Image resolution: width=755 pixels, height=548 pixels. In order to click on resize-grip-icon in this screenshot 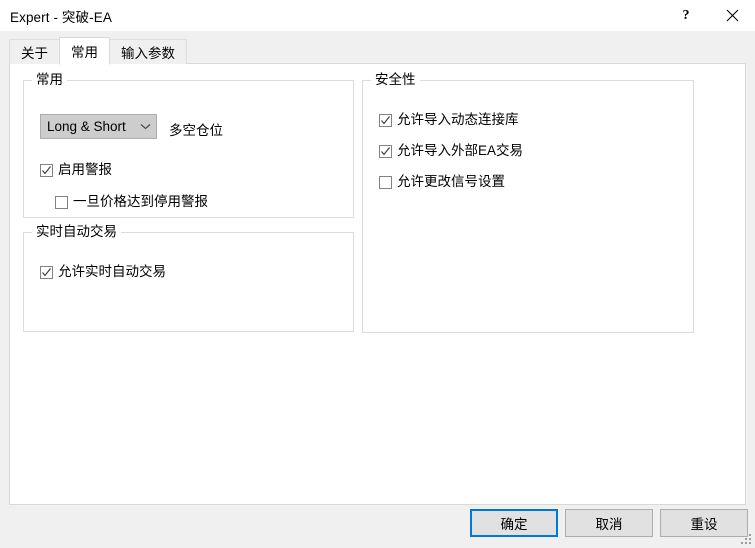, I will do `click(746, 539)`.